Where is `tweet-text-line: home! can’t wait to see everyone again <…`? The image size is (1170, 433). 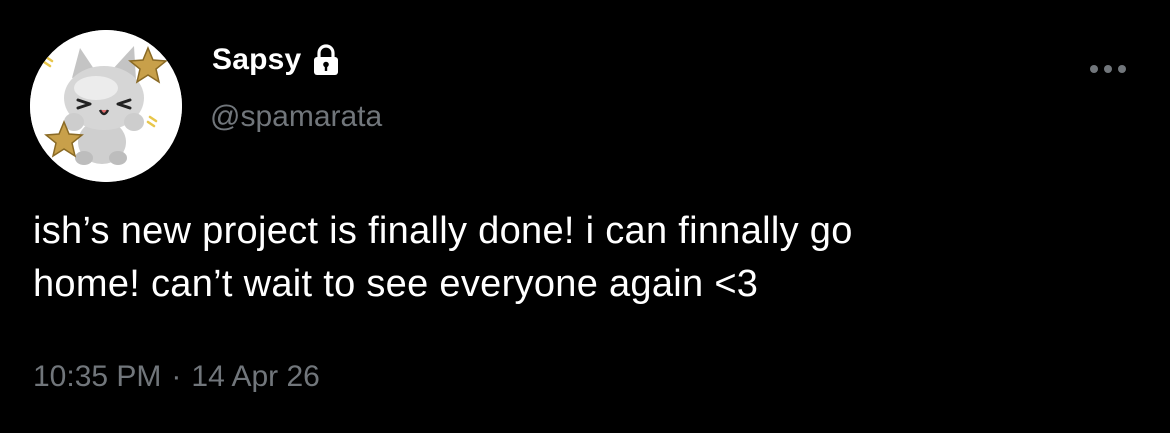
tweet-text-line: home! can’t wait to see everyone again <… is located at coordinates (396, 284).